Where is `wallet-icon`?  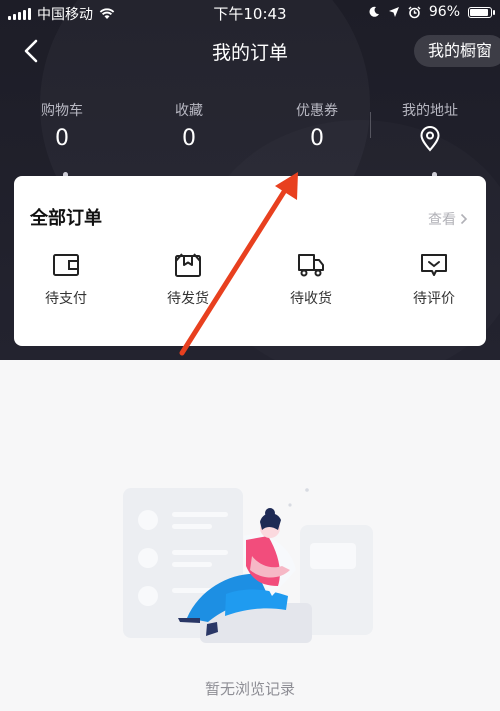 wallet-icon is located at coordinates (66, 265).